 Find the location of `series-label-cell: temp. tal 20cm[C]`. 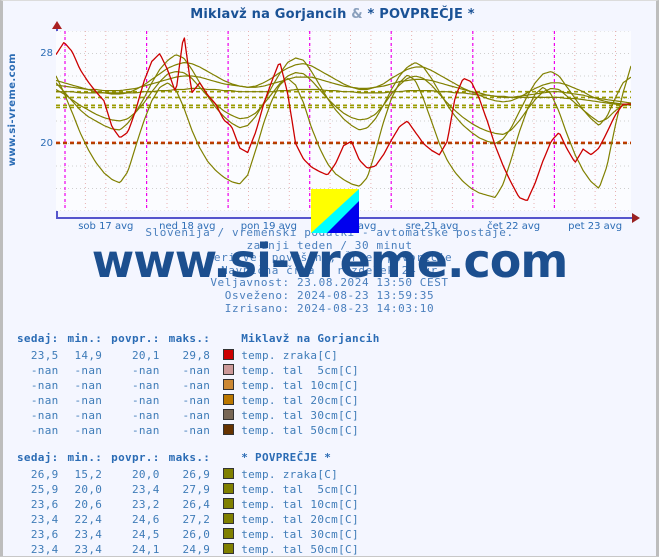

series-label-cell: temp. tal 20cm[C] is located at coordinates (303, 400).